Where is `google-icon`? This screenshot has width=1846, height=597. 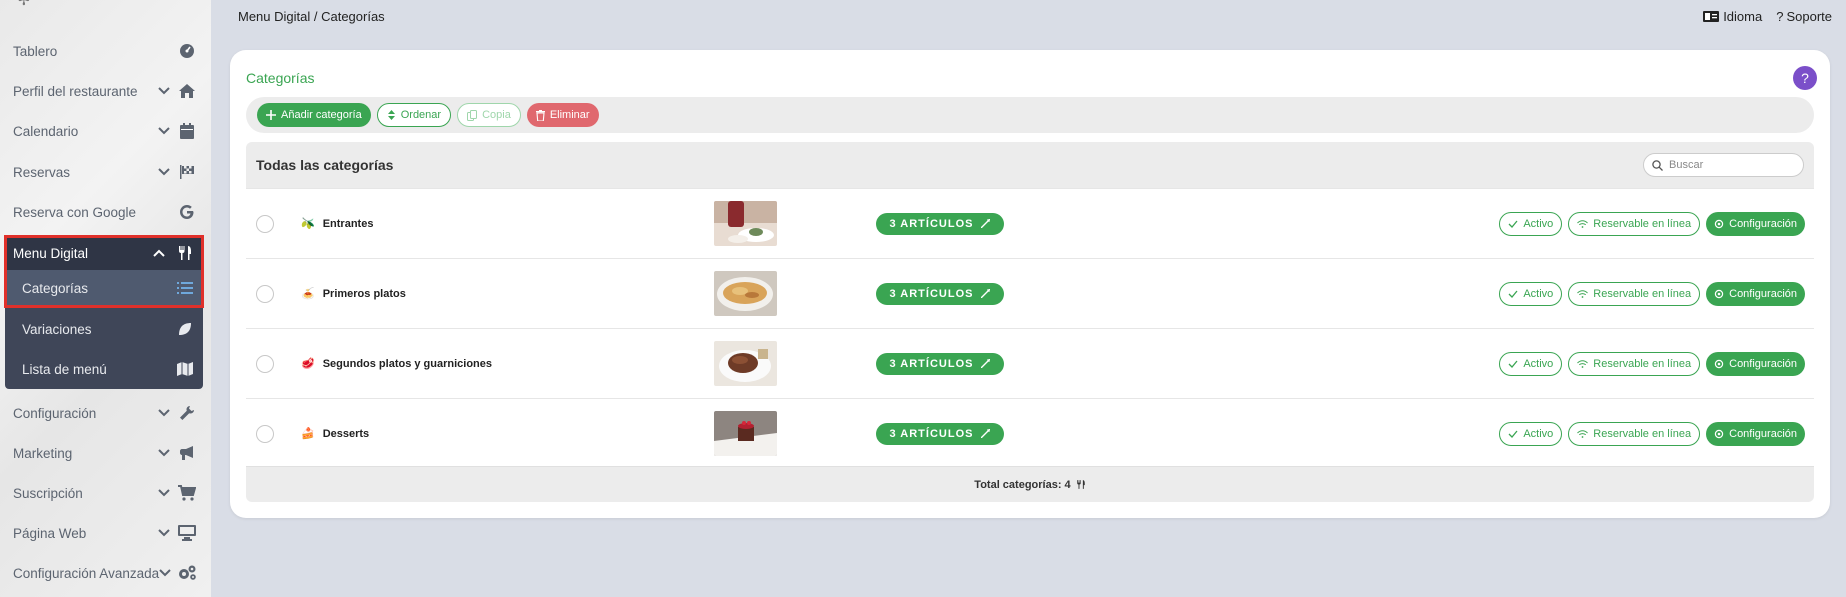 google-icon is located at coordinates (187, 212).